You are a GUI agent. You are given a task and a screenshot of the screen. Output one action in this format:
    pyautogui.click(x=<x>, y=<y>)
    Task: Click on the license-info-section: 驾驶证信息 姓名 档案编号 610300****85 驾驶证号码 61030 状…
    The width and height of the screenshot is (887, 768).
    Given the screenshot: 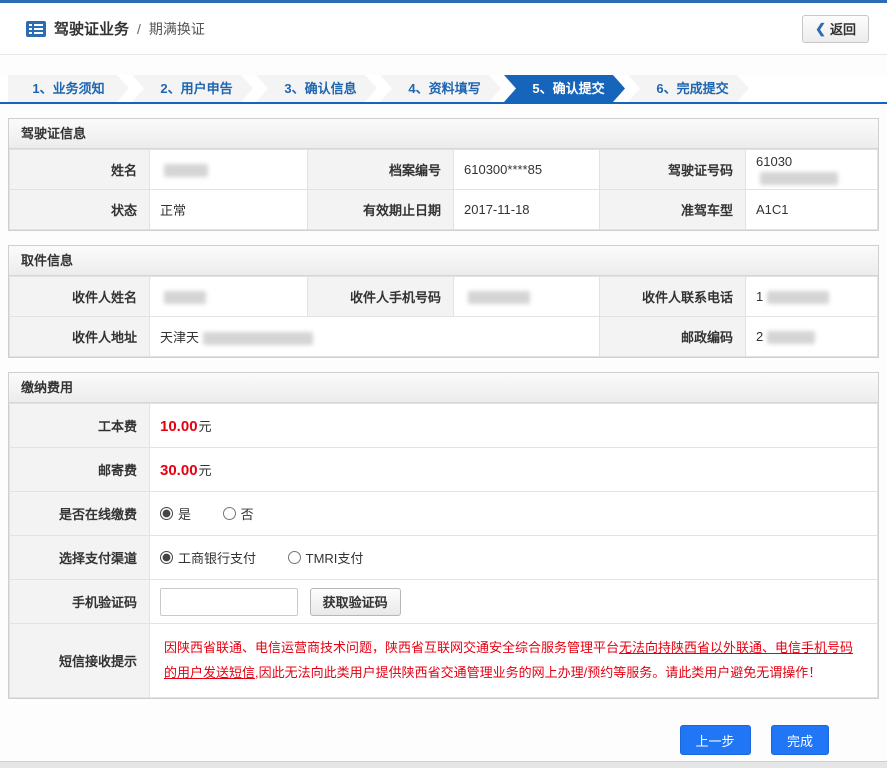 What is the action you would take?
    pyautogui.click(x=443, y=174)
    